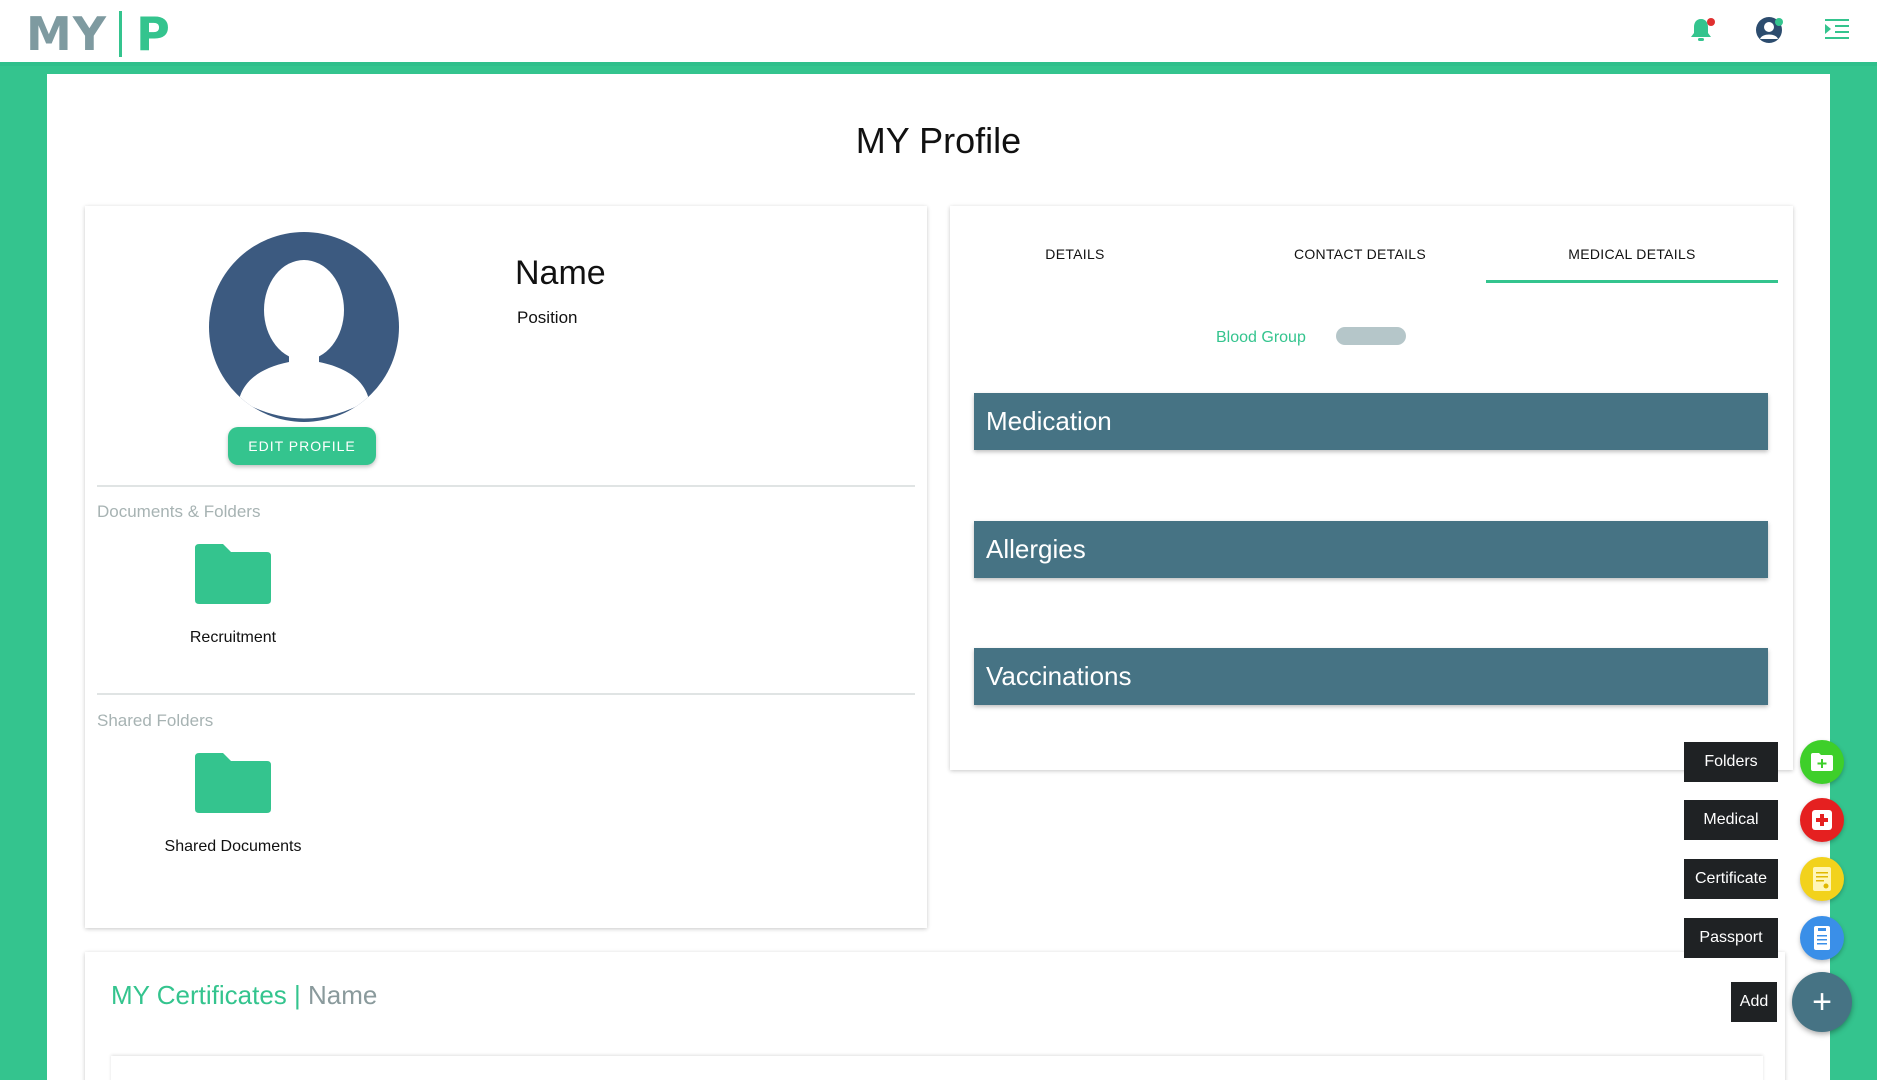  I want to click on avatar, so click(304, 327).